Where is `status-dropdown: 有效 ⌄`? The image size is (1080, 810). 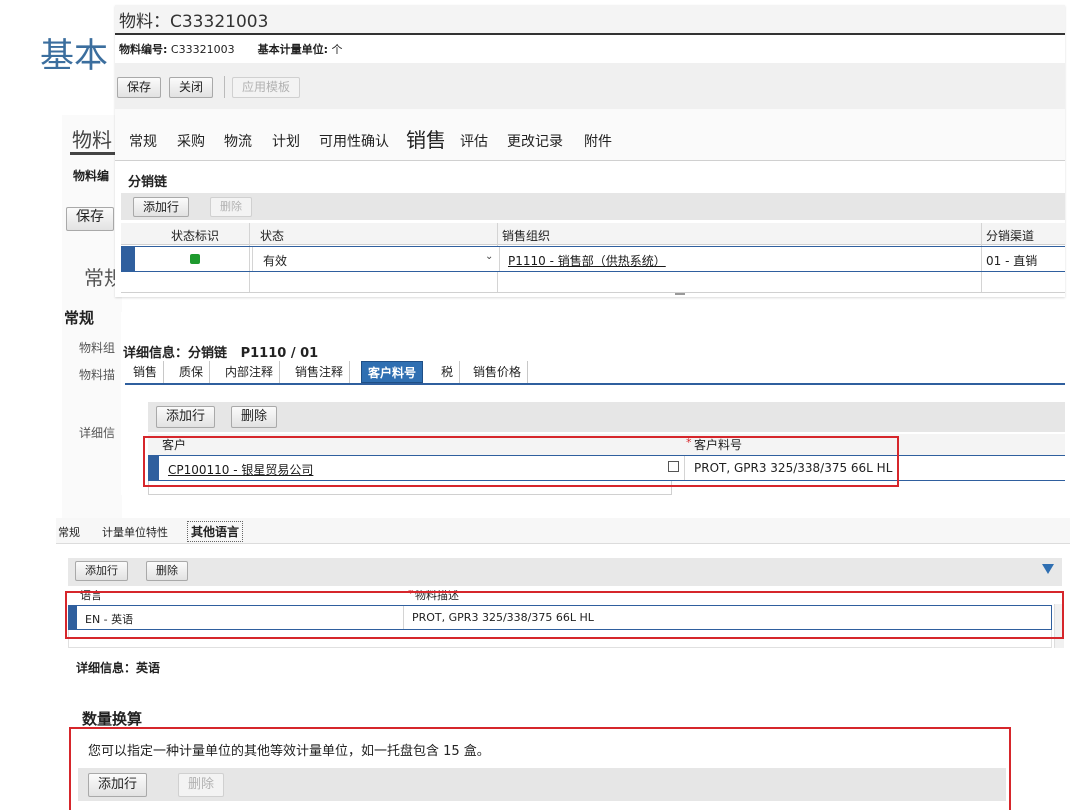 status-dropdown: 有效 ⌄ is located at coordinates (376, 259).